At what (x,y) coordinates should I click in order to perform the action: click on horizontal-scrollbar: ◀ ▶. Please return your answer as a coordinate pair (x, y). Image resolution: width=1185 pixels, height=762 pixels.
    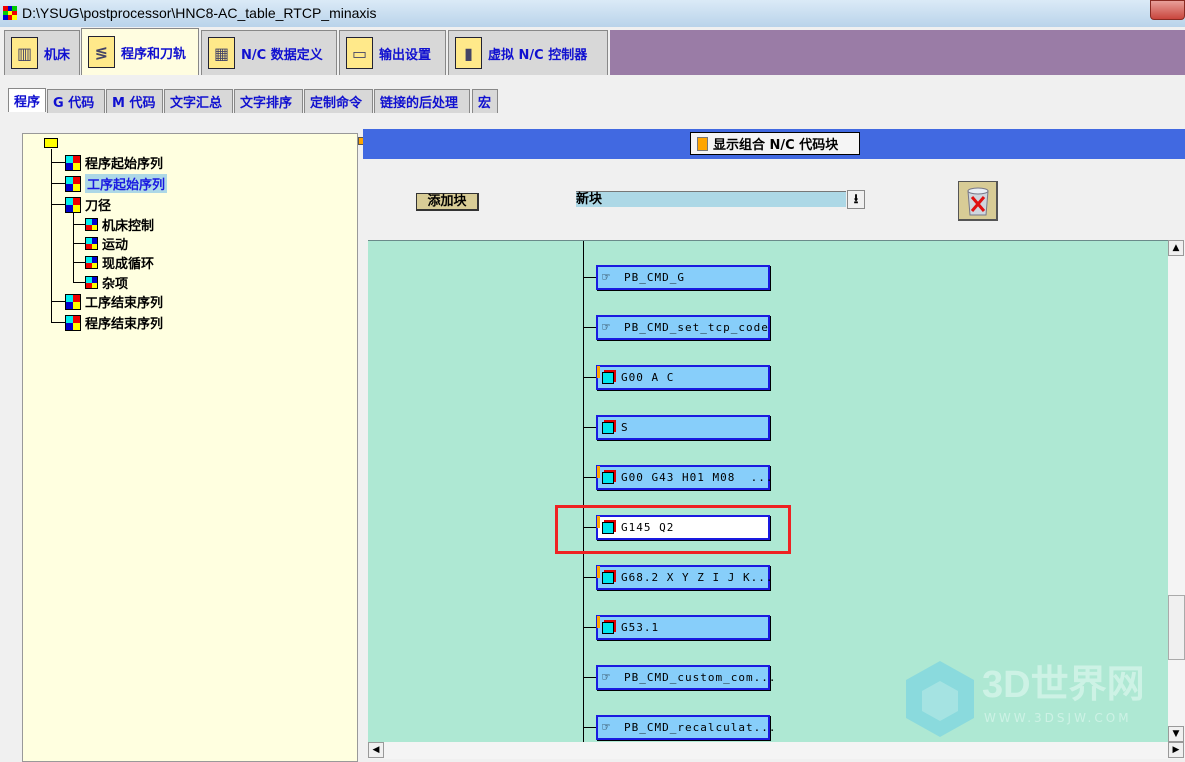
    Looking at the image, I should click on (776, 750).